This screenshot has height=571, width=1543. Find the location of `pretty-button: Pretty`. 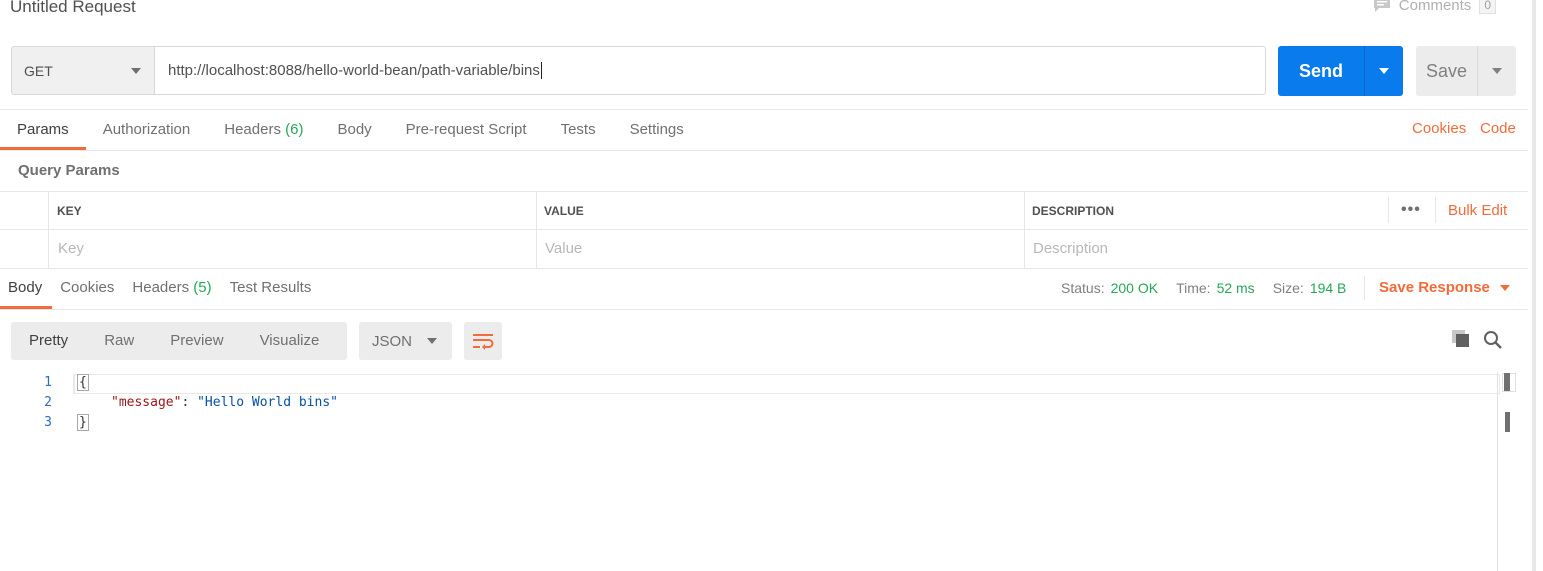

pretty-button: Pretty is located at coordinates (48, 341).